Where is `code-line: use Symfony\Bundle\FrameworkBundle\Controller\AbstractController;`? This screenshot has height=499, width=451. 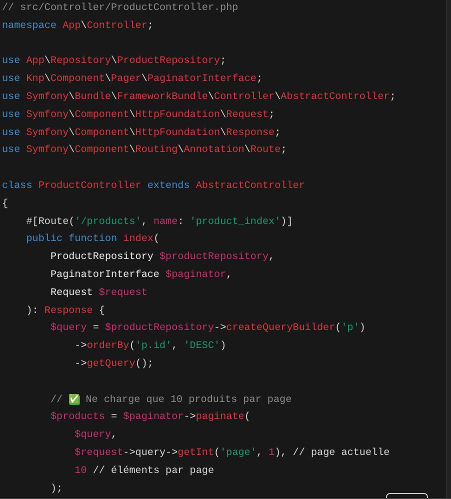 code-line: use Symfony\Bundle\FrameworkBundle\Controller\AbstractController; is located at coordinates (199, 97).